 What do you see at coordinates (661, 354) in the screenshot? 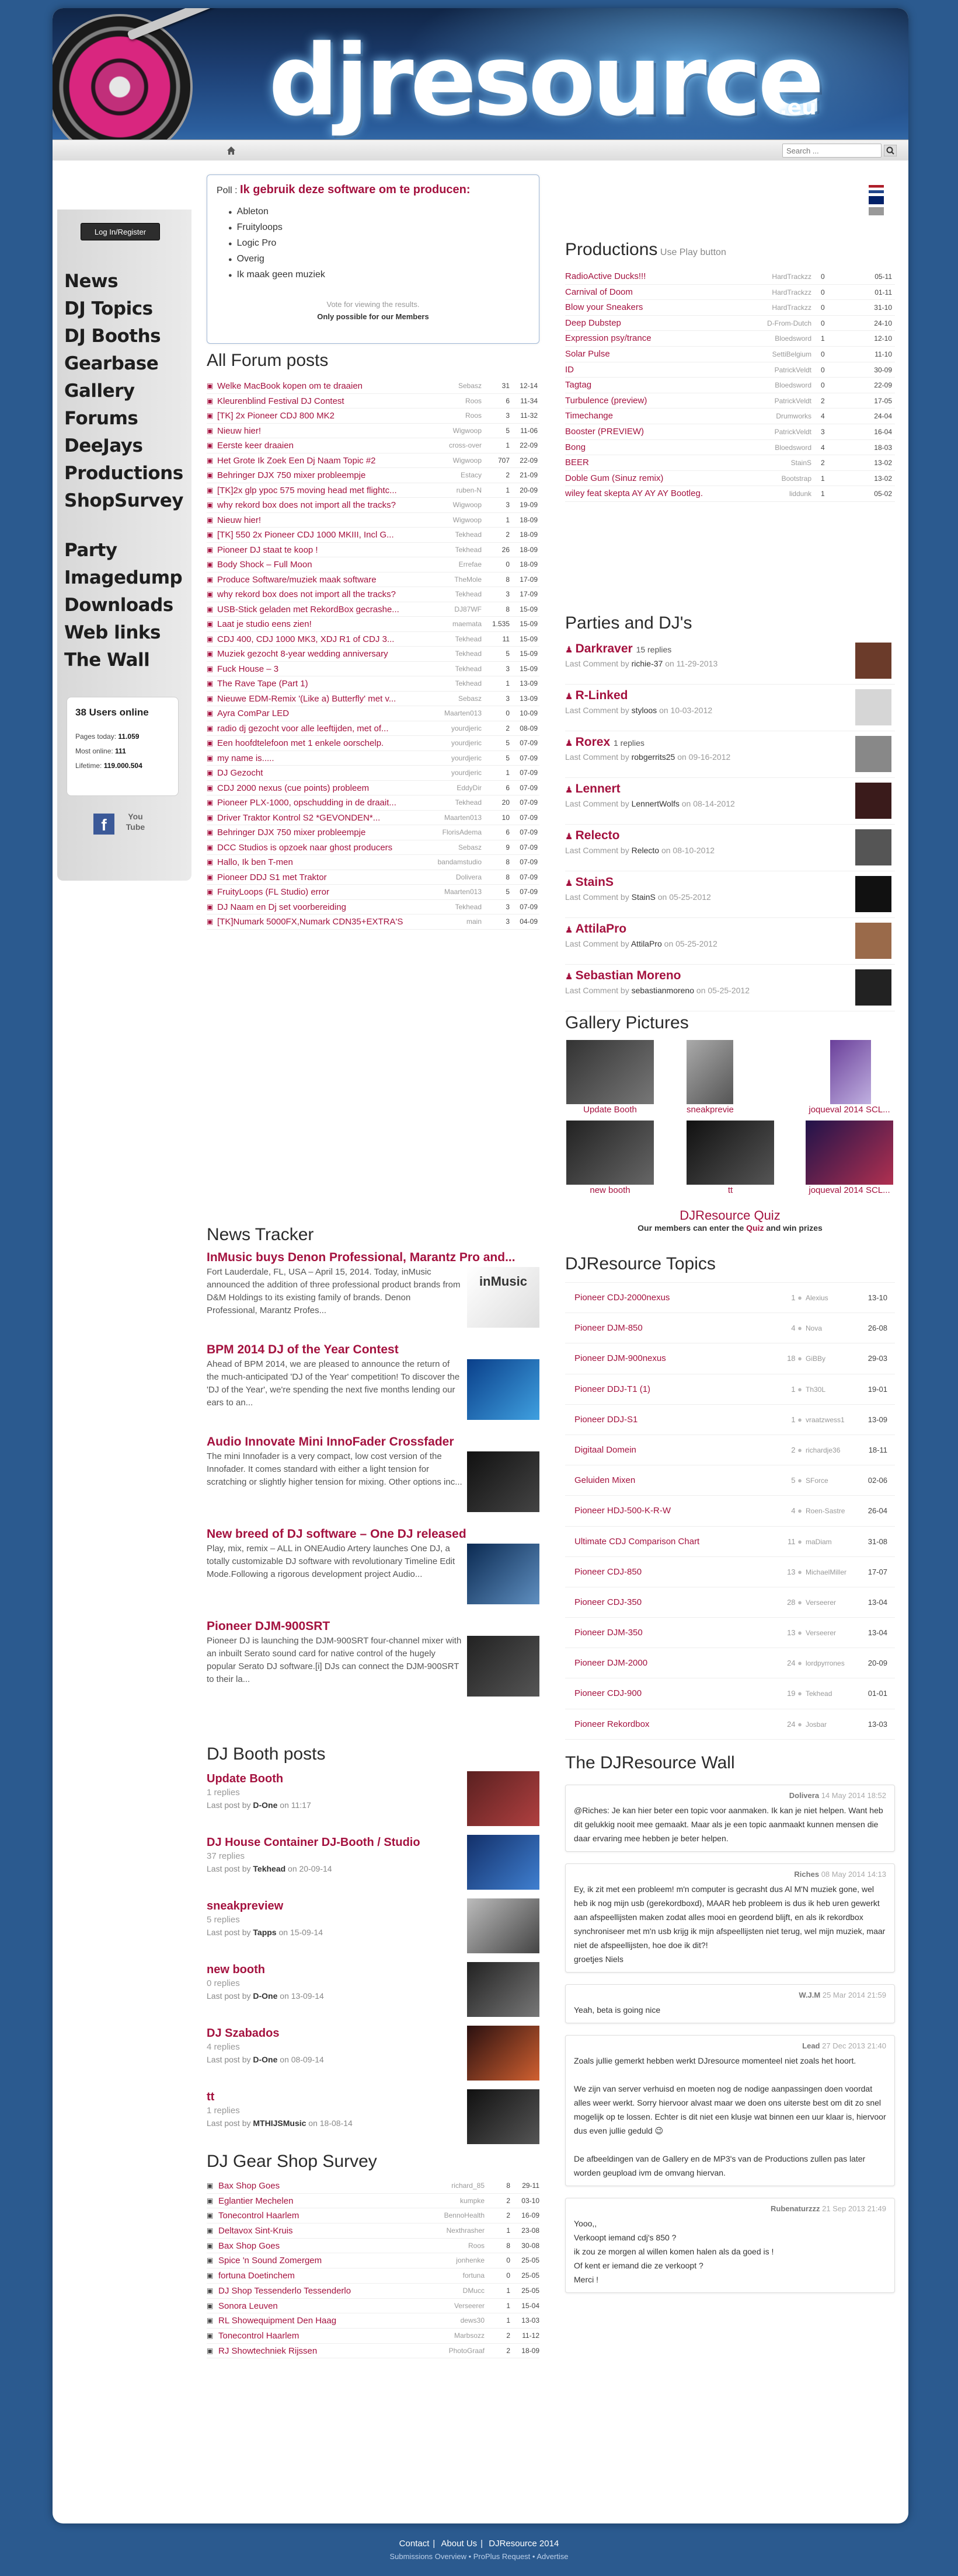
I see `production-title: Solar Pulse` at bounding box center [661, 354].